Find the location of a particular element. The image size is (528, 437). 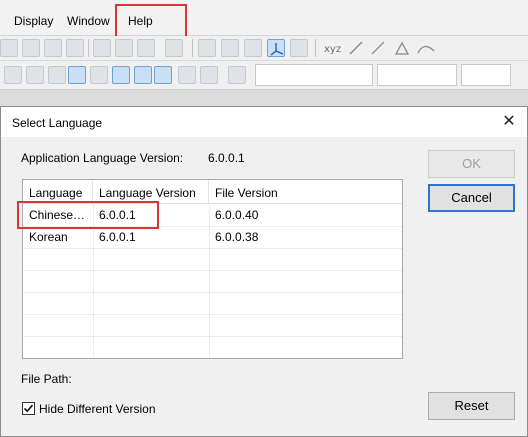

ok-button: OK is located at coordinates (471, 164).